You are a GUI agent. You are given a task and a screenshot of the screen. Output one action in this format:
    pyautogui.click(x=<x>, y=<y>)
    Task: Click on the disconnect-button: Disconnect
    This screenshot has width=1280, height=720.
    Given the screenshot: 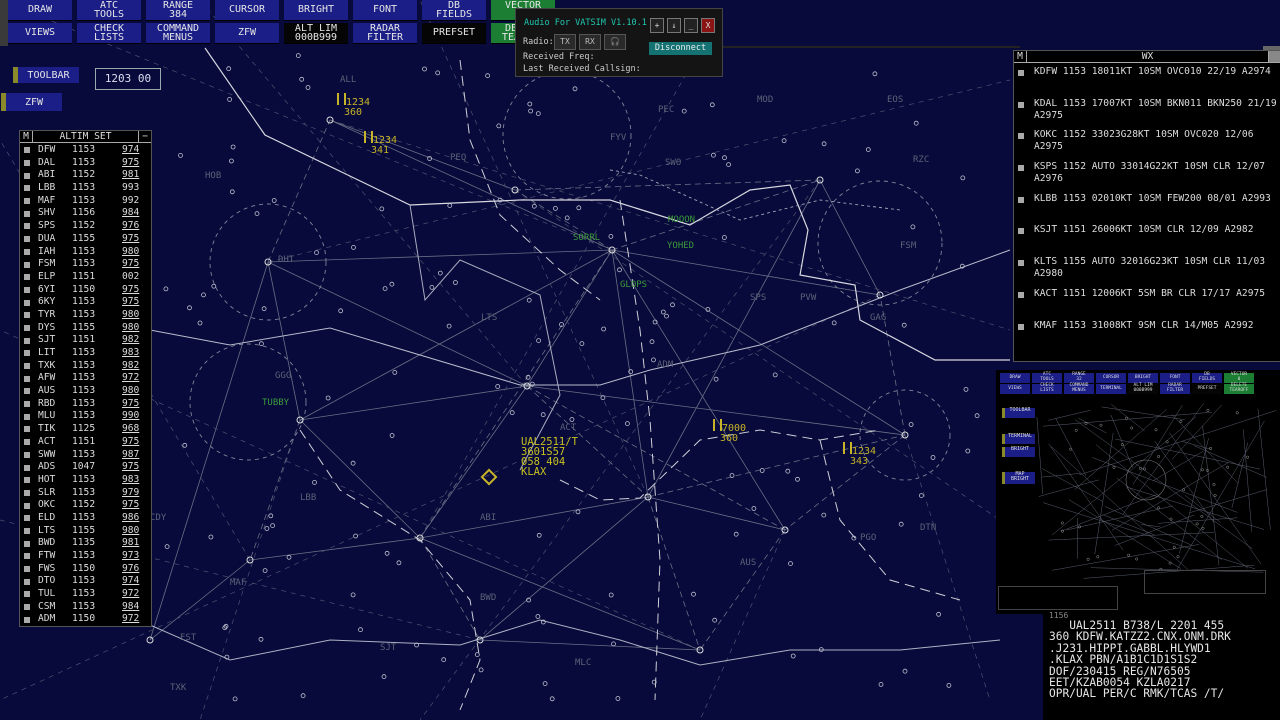 What is the action you would take?
    pyautogui.click(x=680, y=48)
    